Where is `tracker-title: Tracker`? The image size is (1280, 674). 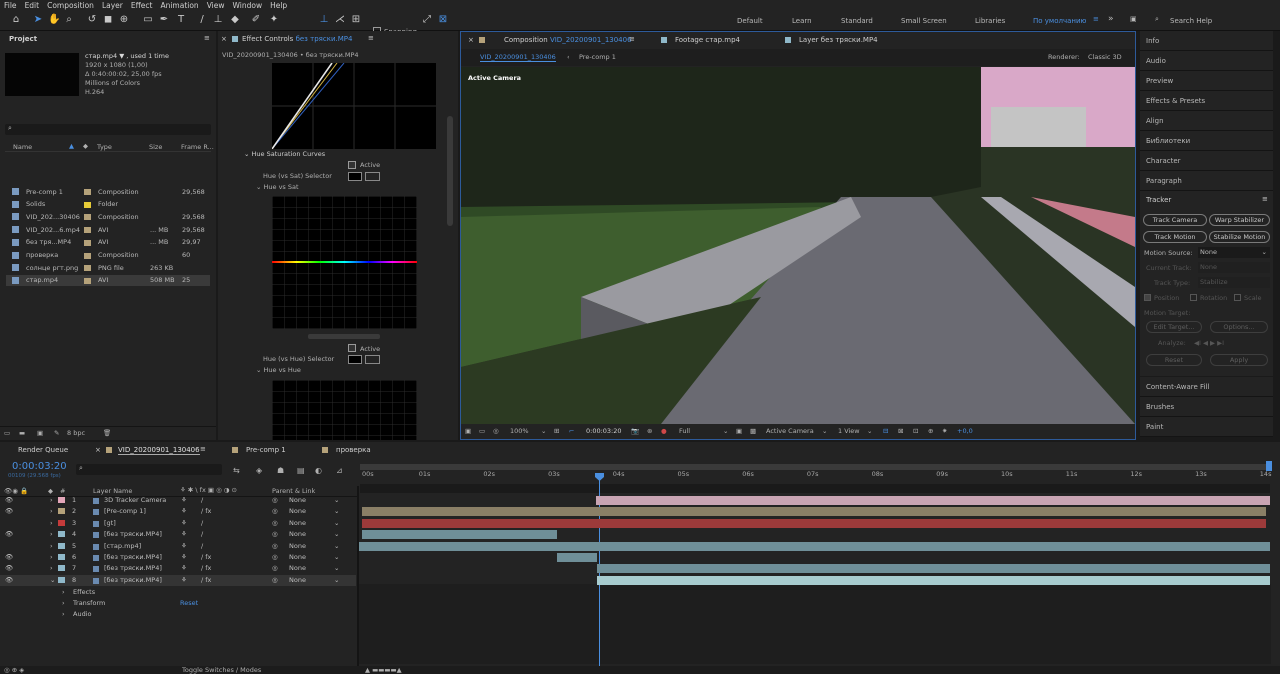 tracker-title: Tracker is located at coordinates (1158, 200).